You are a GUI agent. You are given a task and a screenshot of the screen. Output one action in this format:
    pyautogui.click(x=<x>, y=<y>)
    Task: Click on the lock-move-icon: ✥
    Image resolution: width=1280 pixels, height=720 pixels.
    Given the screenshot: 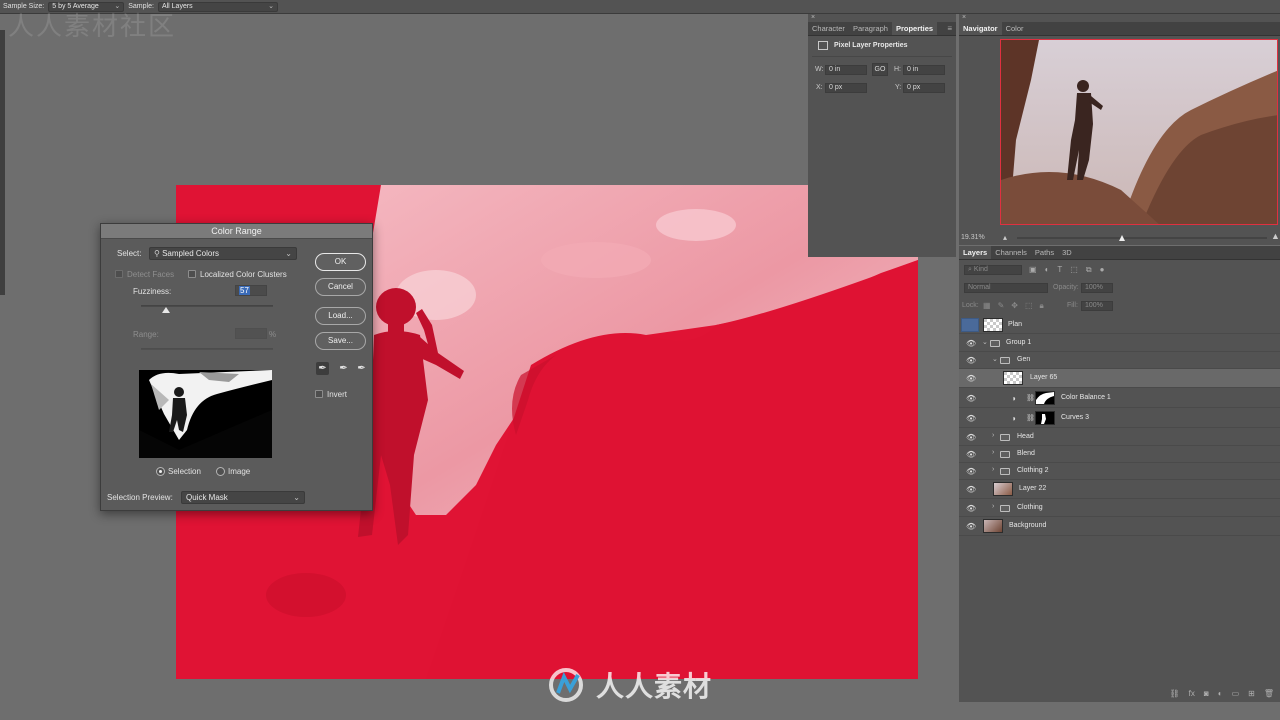 What is the action you would take?
    pyautogui.click(x=1014, y=306)
    